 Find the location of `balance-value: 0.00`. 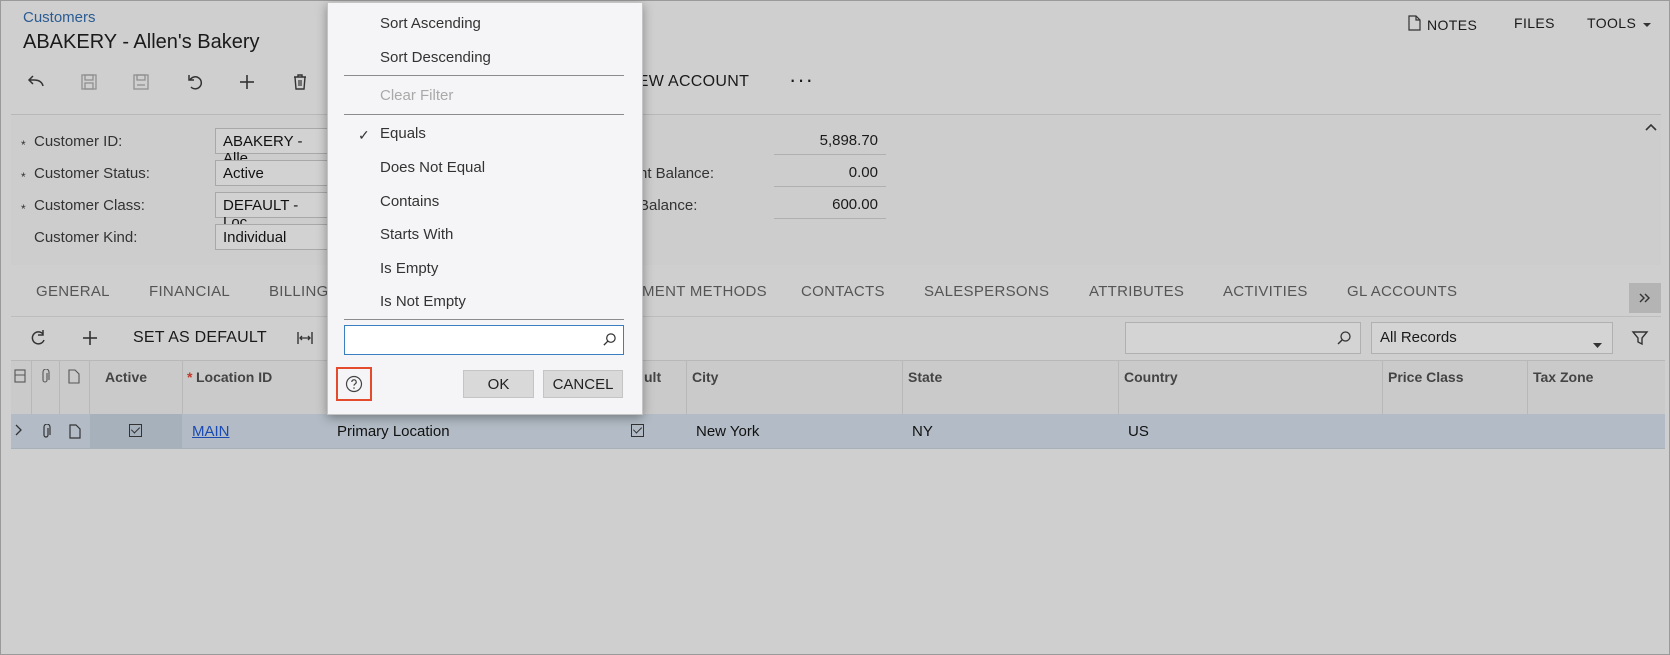

balance-value: 0.00 is located at coordinates (830, 173).